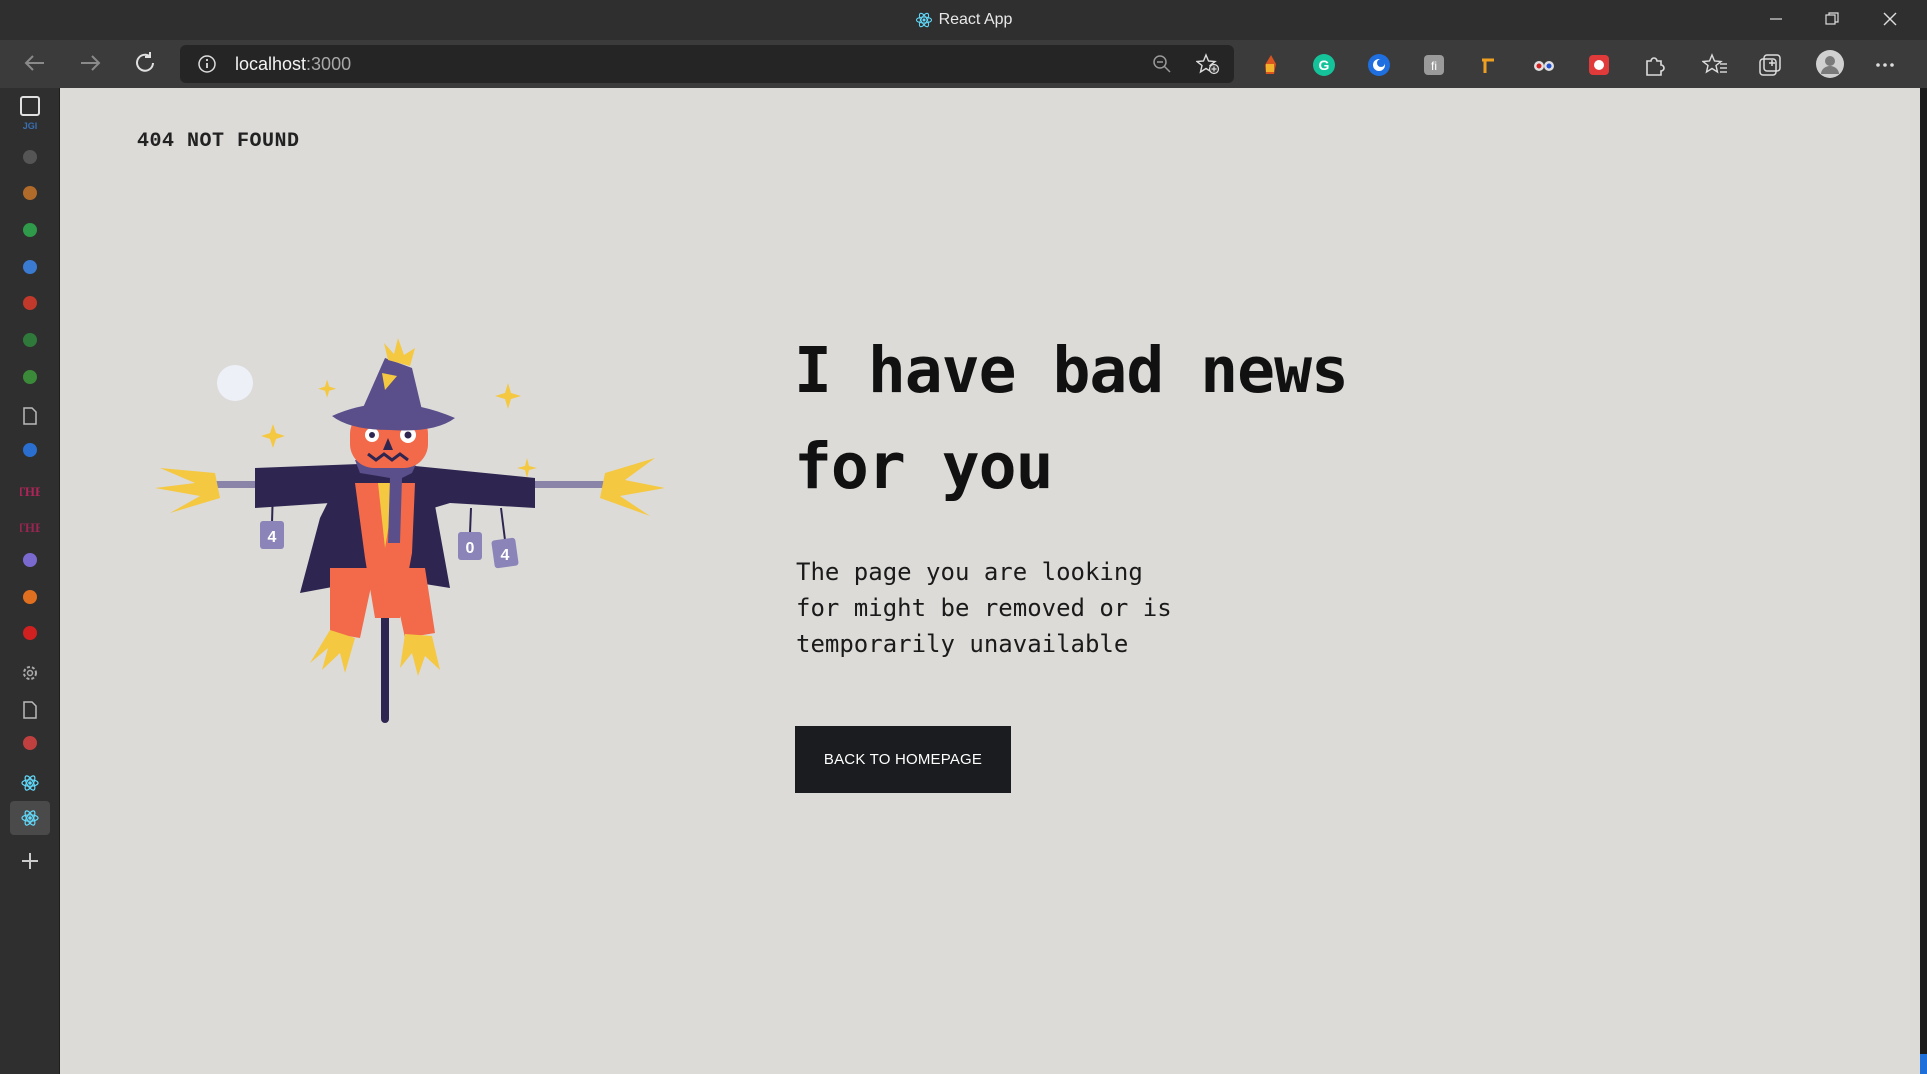  What do you see at coordinates (903, 759) in the screenshot?
I see `back-to-homepage-button: BACK TO HOMEPAGE` at bounding box center [903, 759].